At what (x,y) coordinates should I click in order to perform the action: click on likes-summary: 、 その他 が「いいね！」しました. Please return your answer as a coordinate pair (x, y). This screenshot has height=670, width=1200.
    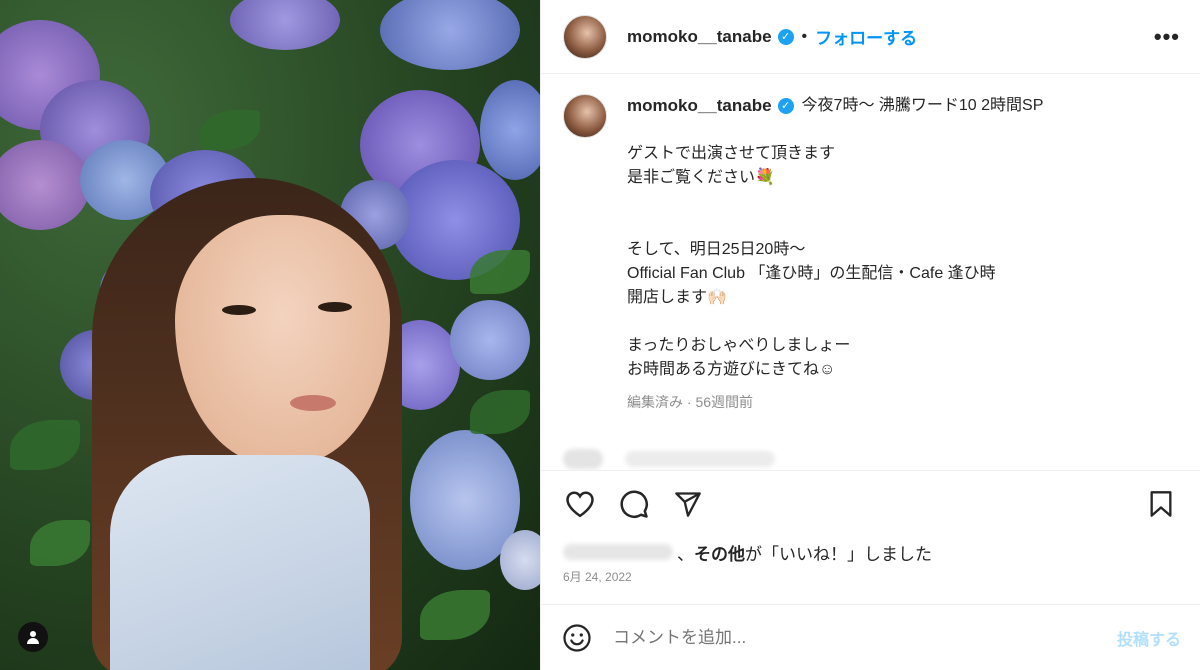
    Looking at the image, I should click on (870, 552).